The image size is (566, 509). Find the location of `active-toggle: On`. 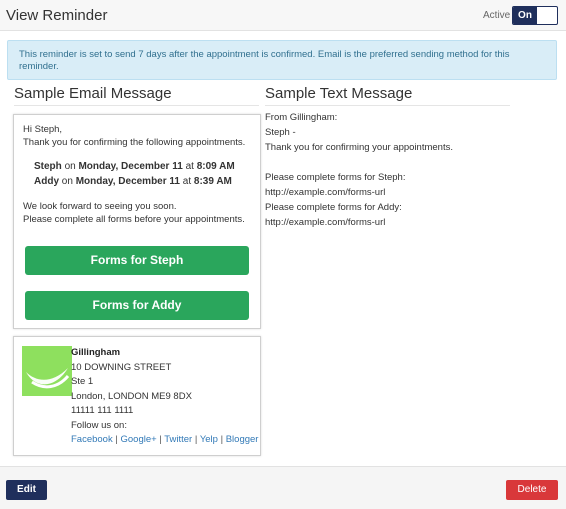

active-toggle: On is located at coordinates (535, 15).